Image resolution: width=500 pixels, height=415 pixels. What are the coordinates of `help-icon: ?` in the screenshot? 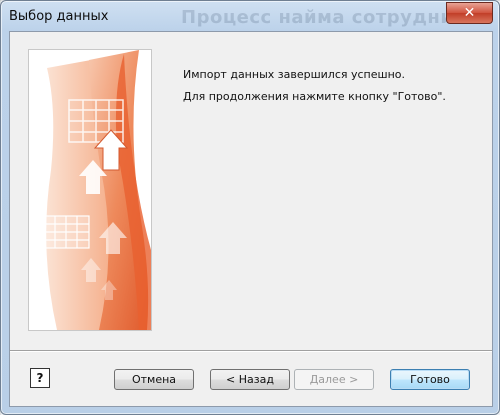 It's located at (40, 378).